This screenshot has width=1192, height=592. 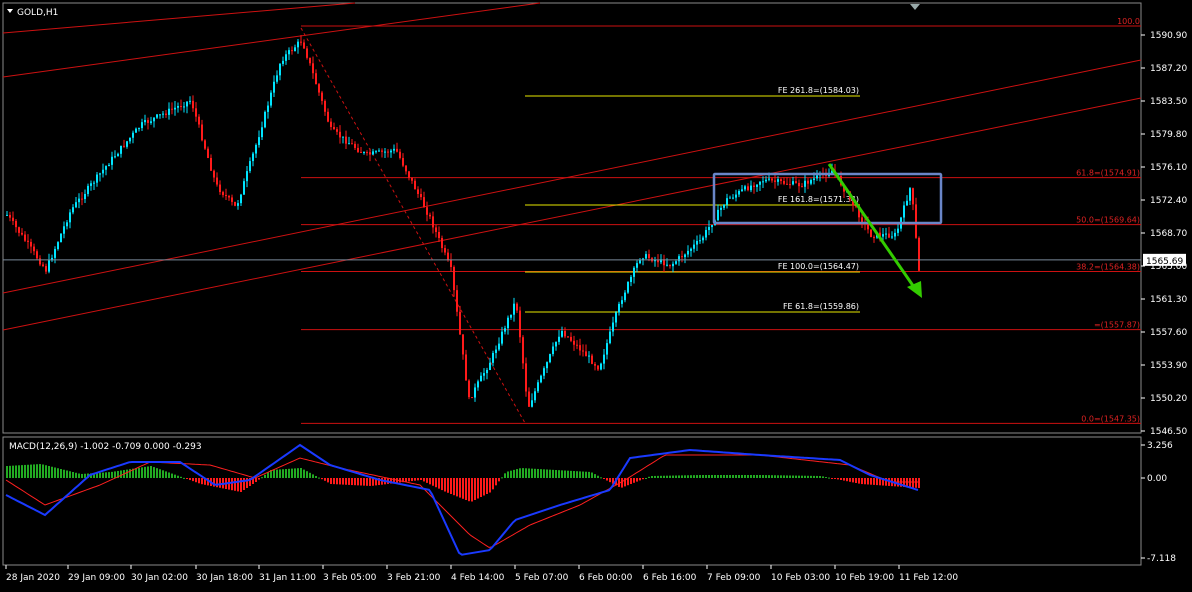 I want to click on time-axis-label: 11 Feb 12:00, so click(x=928, y=578).